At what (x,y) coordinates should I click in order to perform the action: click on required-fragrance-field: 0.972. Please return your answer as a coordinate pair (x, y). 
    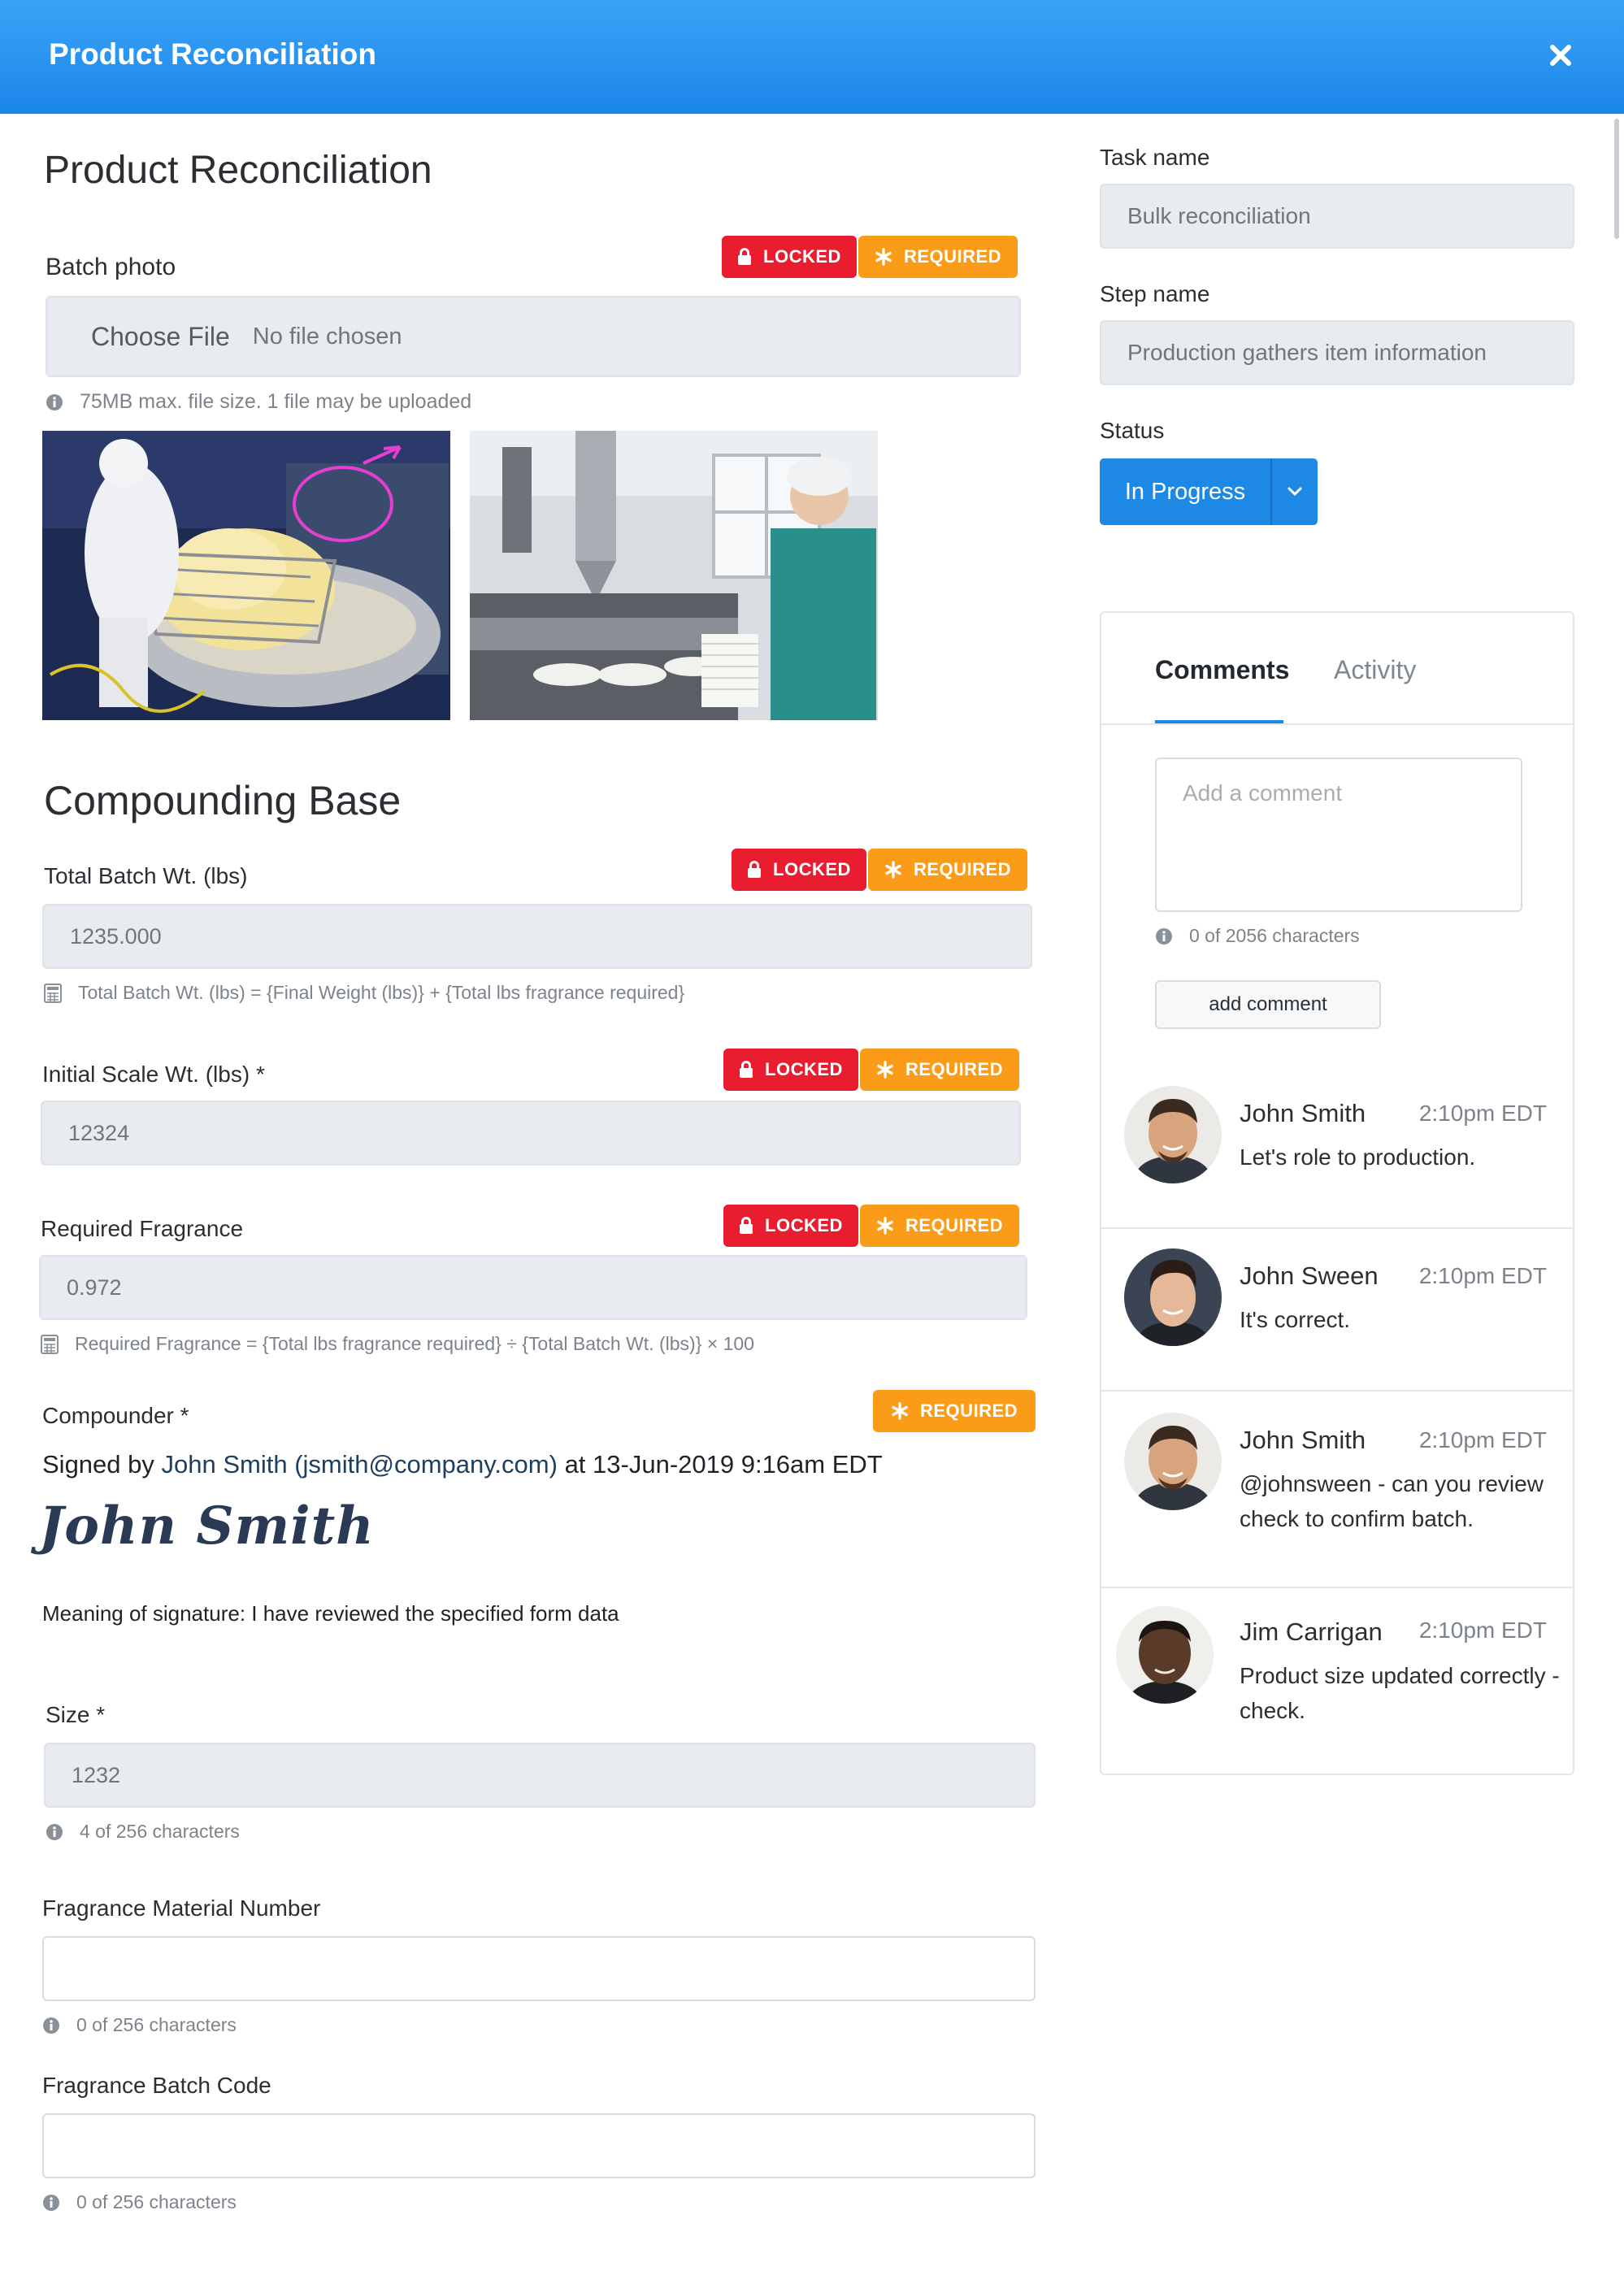
    Looking at the image, I should click on (533, 1288).